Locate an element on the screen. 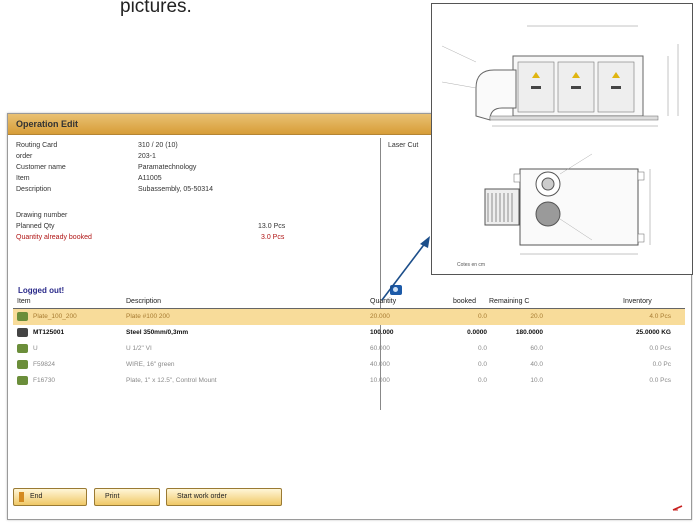 The width and height of the screenshot is (693, 523). cell-description: WIRE, 16" green is located at coordinates (150, 364).